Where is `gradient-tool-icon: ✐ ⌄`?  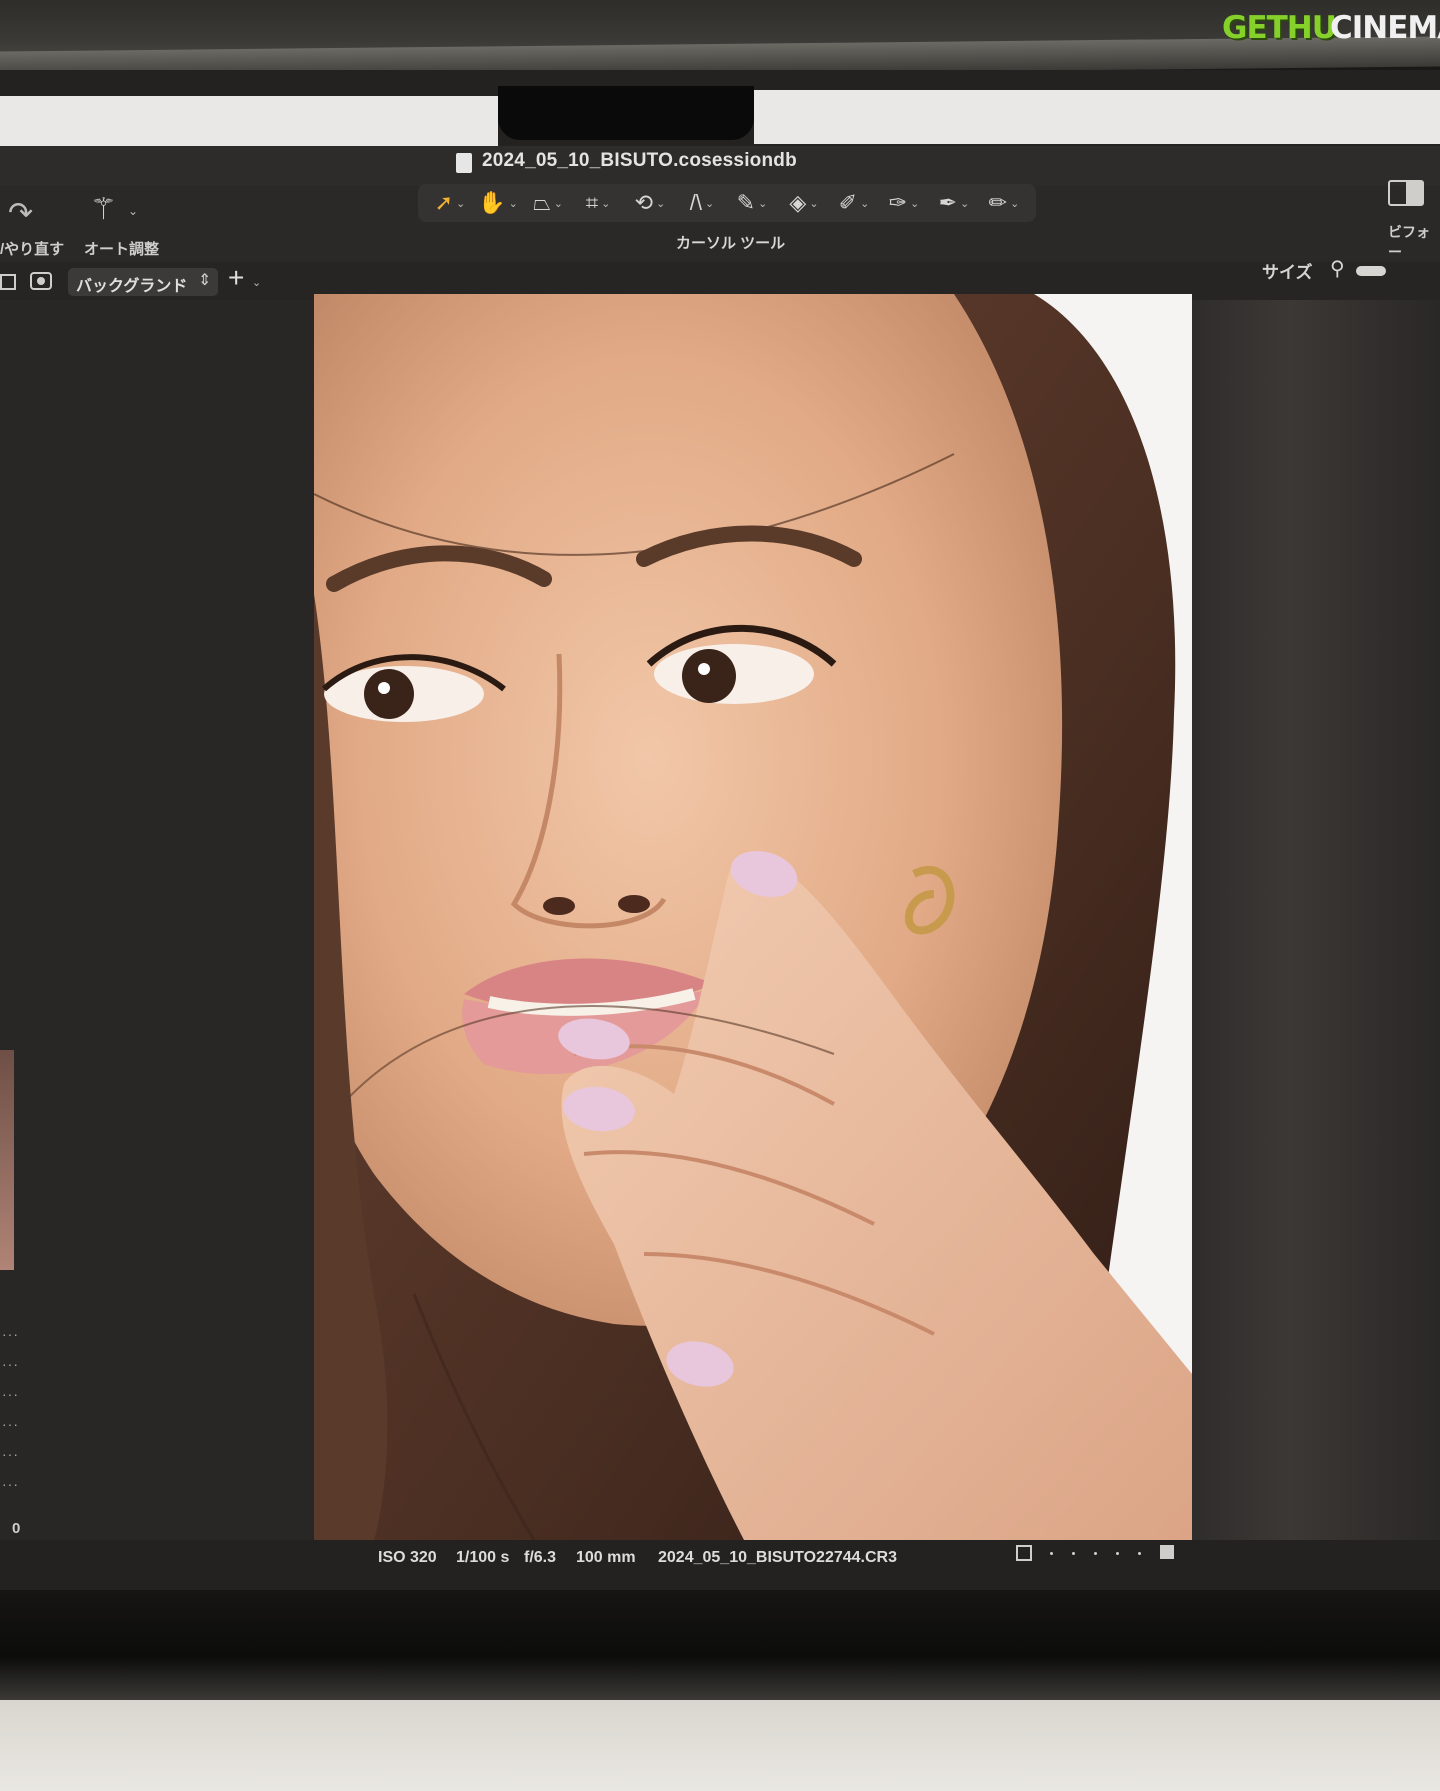 gradient-tool-icon: ✐ ⌄ is located at coordinates (854, 203).